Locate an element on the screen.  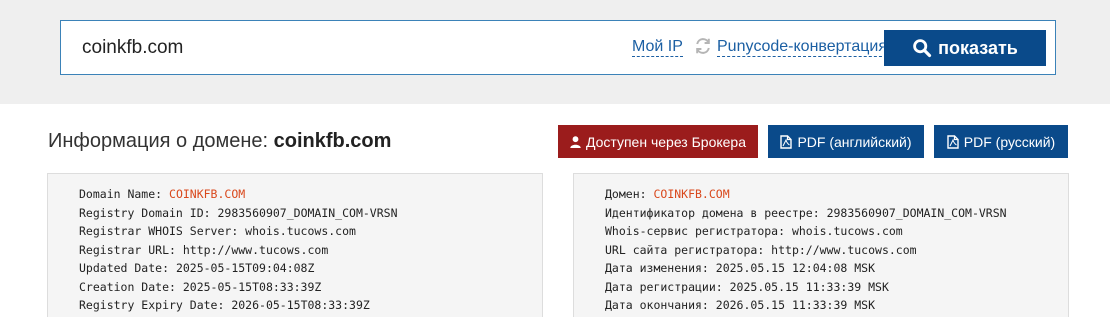
broker-button: Доступен через Брокера is located at coordinates (658, 141).